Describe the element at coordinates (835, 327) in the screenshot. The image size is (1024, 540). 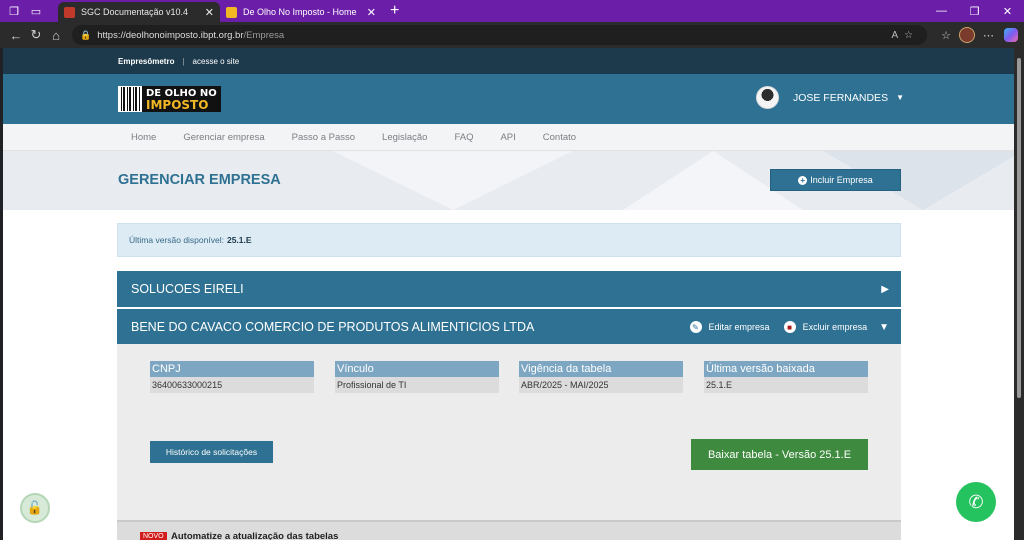
I see `delete-company-label: Excluir empresa` at that location.